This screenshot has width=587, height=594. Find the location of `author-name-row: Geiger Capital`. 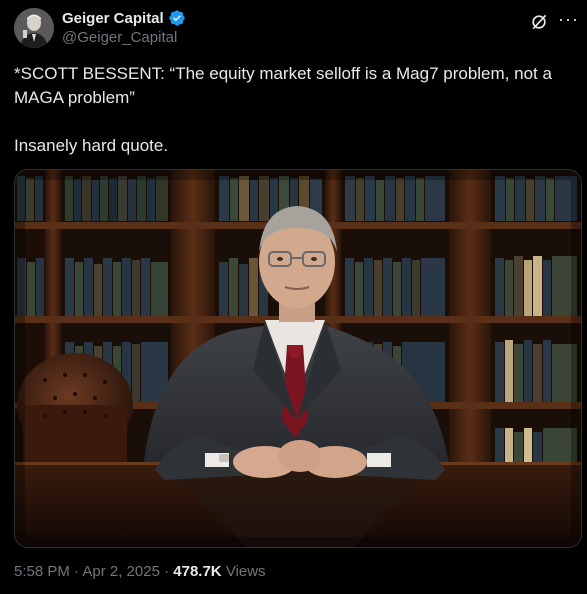

author-name-row: Geiger Capital is located at coordinates (124, 18).